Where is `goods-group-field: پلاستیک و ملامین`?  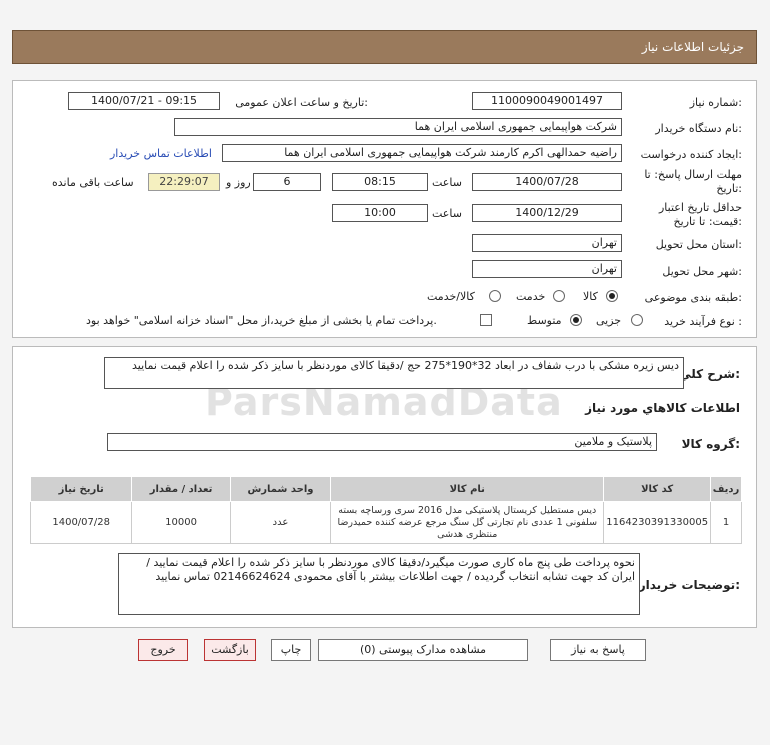
goods-group-field: پلاستیک و ملامین is located at coordinates (382, 442).